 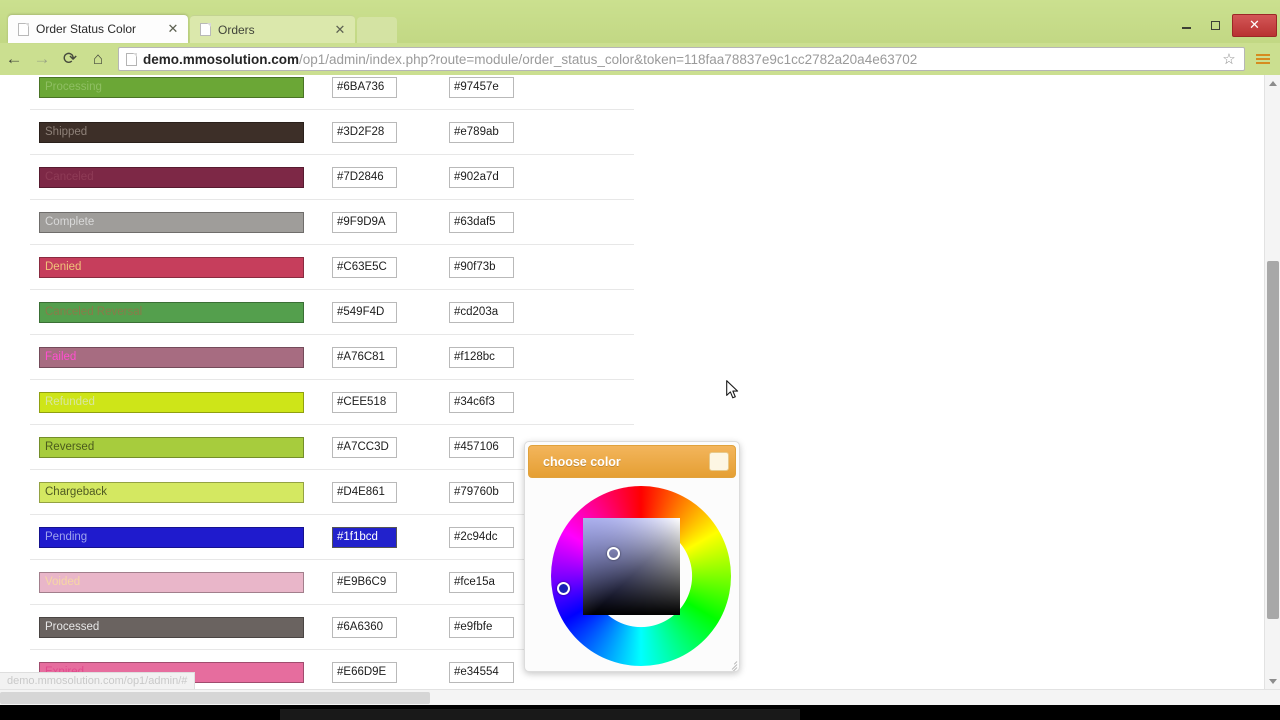 What do you see at coordinates (1254, 25) in the screenshot?
I see `close-window-button: ✕` at bounding box center [1254, 25].